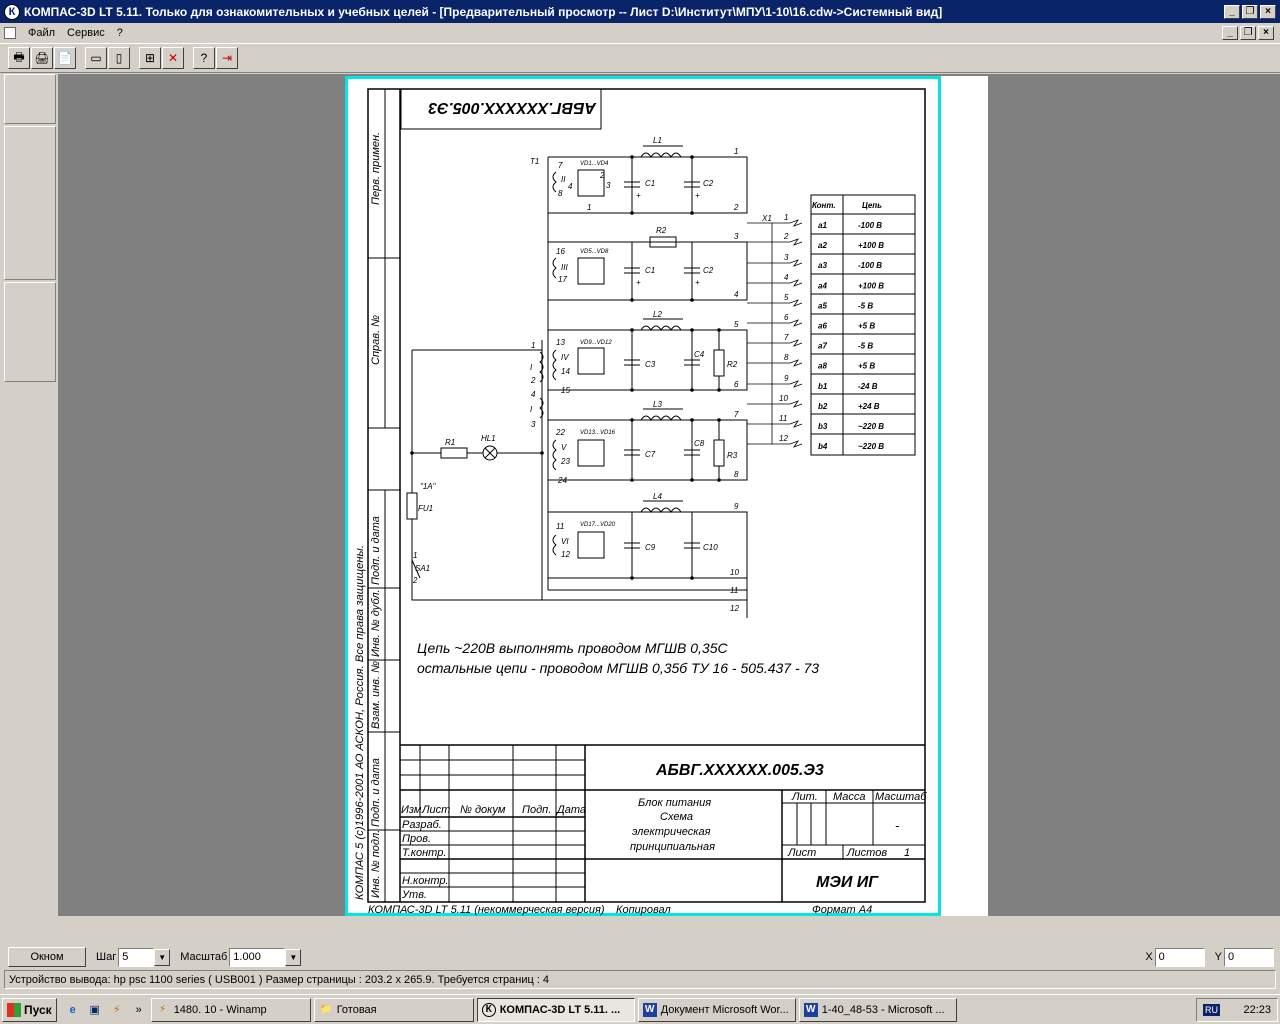 Image resolution: width=1280 pixels, height=1024 pixels. What do you see at coordinates (870, 265) in the screenshot?
I see `table-cell-circuit: -100 В` at bounding box center [870, 265].